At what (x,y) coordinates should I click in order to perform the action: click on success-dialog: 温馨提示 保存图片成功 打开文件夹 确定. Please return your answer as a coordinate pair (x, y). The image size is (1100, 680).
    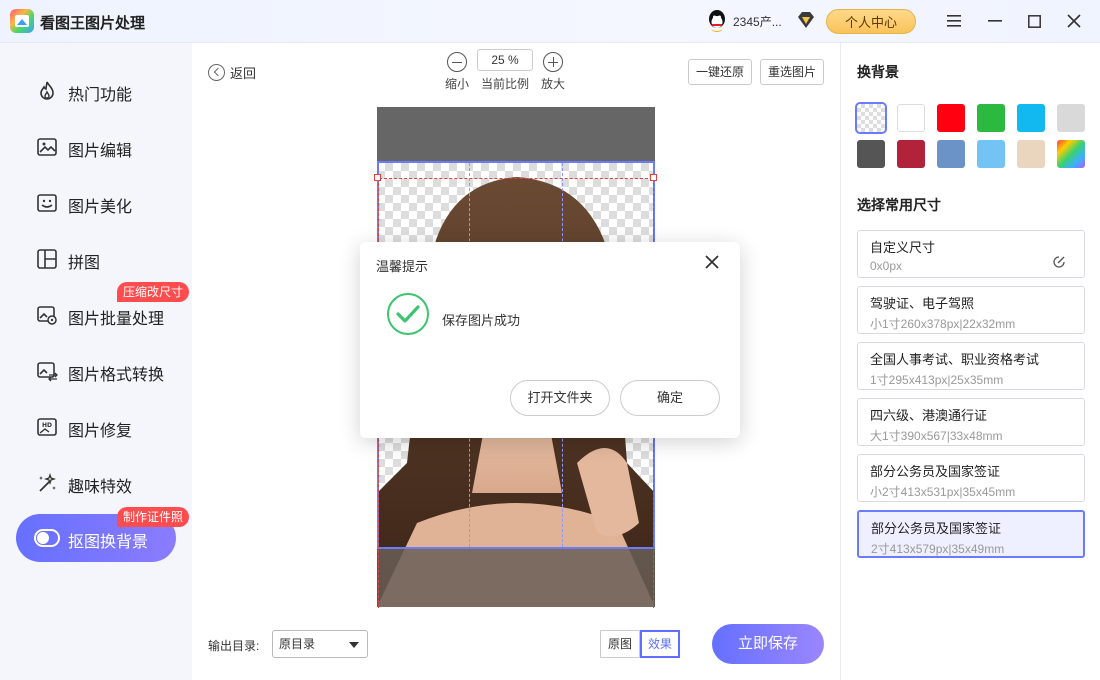
    Looking at the image, I should click on (550, 340).